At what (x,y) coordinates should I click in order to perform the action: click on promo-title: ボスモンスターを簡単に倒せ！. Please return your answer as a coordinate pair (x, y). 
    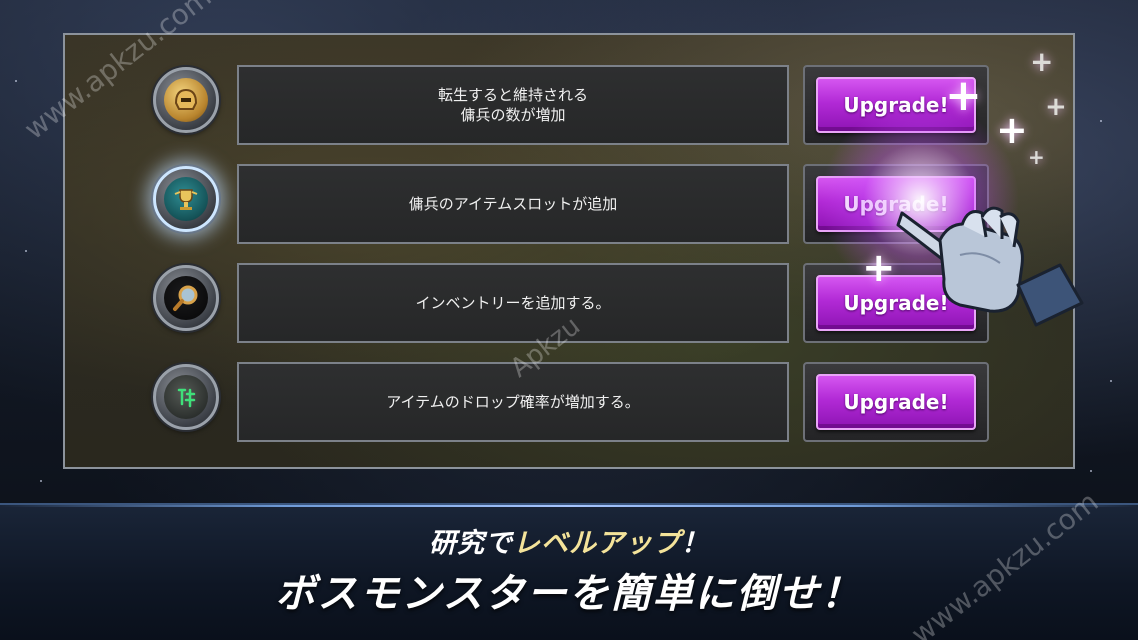
    Looking at the image, I should click on (569, 594).